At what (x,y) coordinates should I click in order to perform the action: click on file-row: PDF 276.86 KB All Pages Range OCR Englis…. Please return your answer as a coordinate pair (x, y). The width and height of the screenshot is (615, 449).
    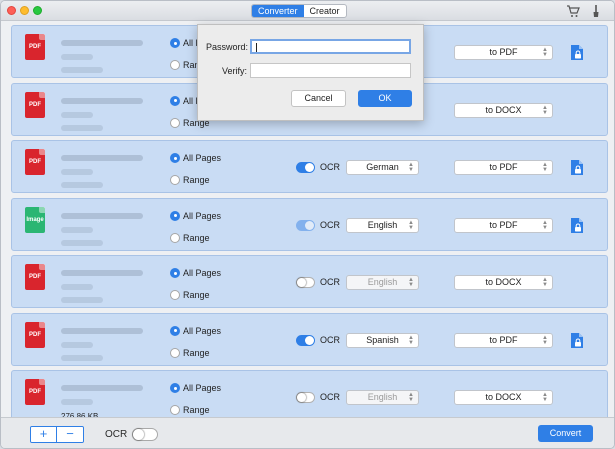
    Looking at the image, I should click on (309, 393).